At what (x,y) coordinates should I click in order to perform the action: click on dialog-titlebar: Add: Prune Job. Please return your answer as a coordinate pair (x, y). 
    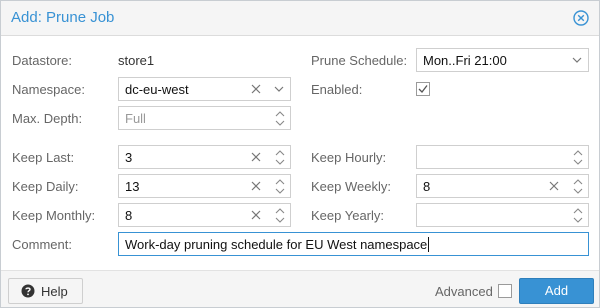
    Looking at the image, I should click on (300, 18).